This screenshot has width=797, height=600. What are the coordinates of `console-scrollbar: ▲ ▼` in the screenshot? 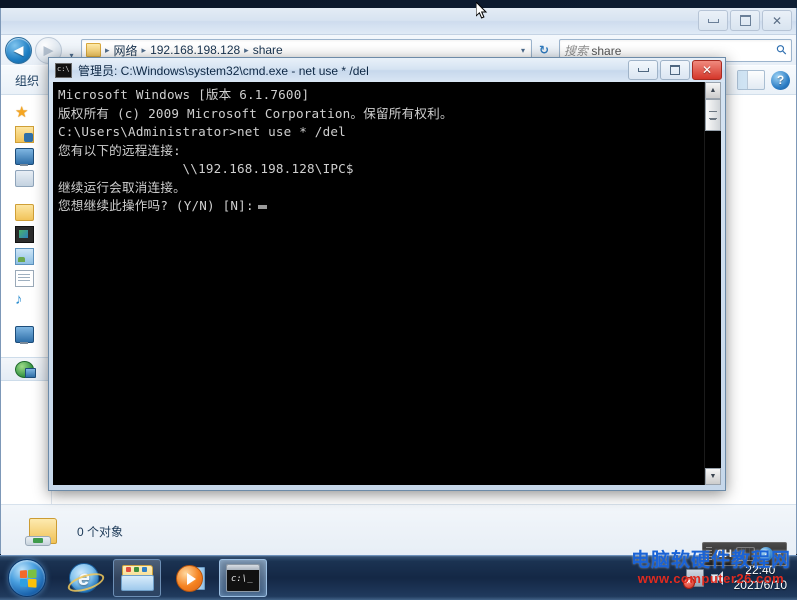 It's located at (712, 283).